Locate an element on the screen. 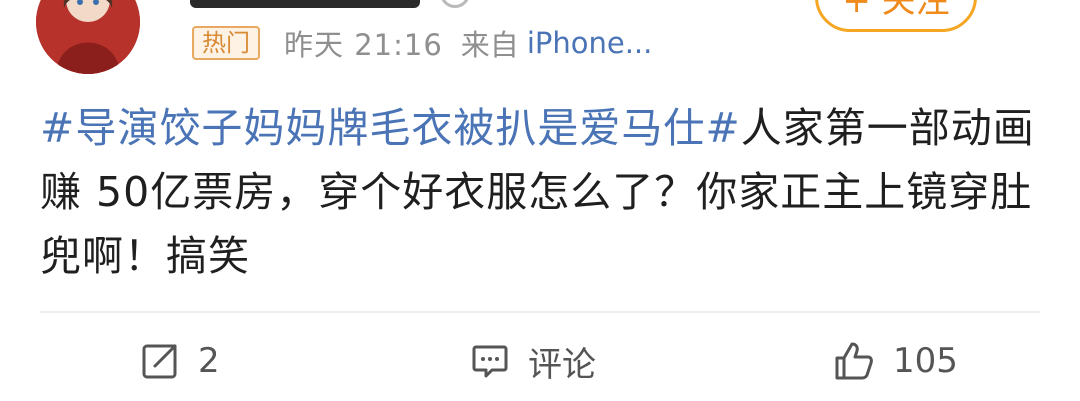  like-button: 105 is located at coordinates (895, 361).